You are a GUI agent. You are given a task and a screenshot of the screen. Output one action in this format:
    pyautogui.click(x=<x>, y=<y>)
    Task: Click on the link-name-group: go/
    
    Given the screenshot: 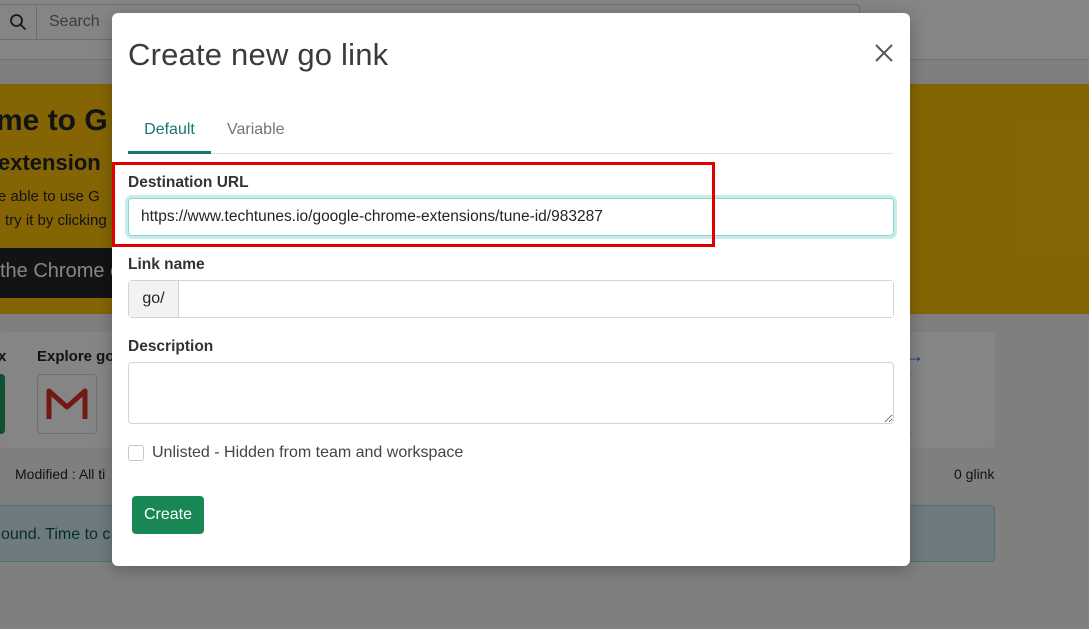 What is the action you would take?
    pyautogui.click(x=511, y=299)
    